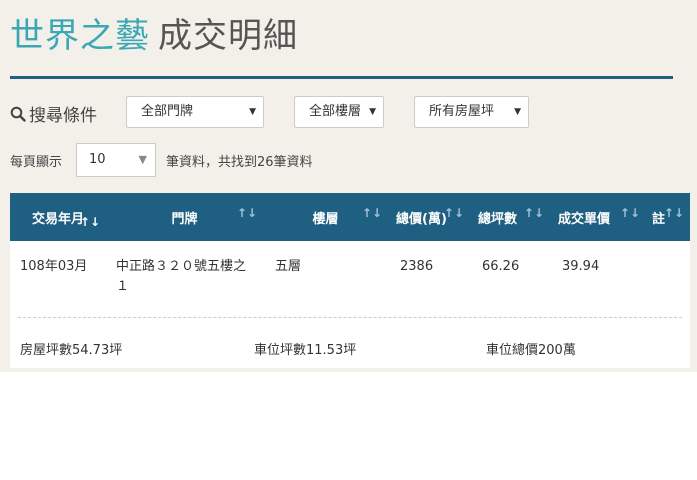 The height and width of the screenshot is (480, 697). Describe the element at coordinates (80, 36) in the screenshot. I see `project-name: 世界之藝` at that location.